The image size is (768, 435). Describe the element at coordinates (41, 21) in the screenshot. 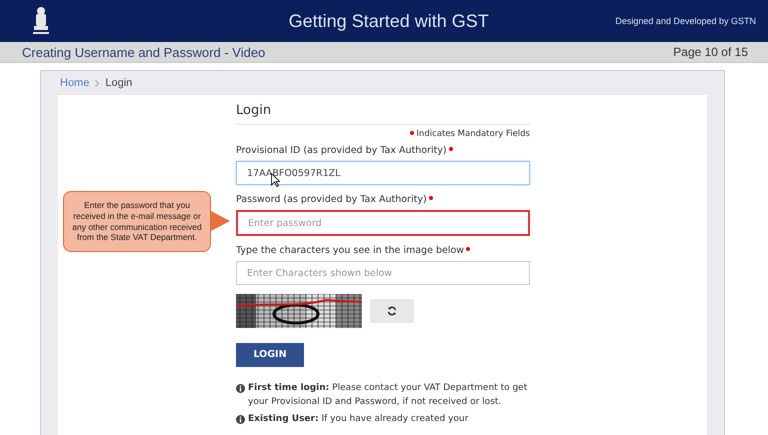

I see `emblem-icon` at that location.